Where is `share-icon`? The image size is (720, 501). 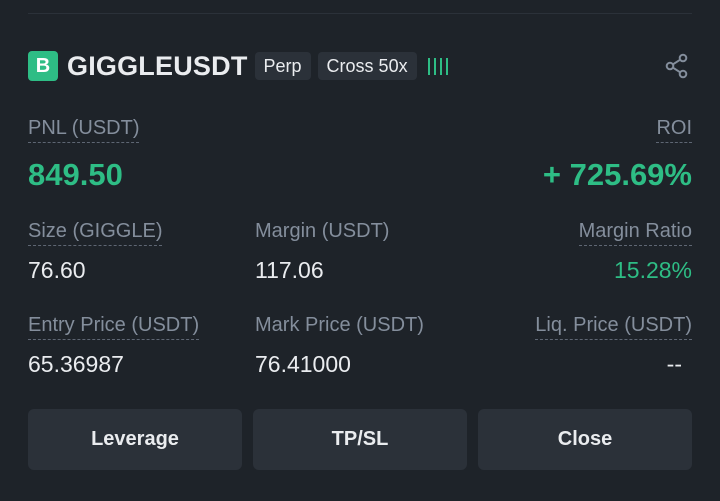 share-icon is located at coordinates (677, 66).